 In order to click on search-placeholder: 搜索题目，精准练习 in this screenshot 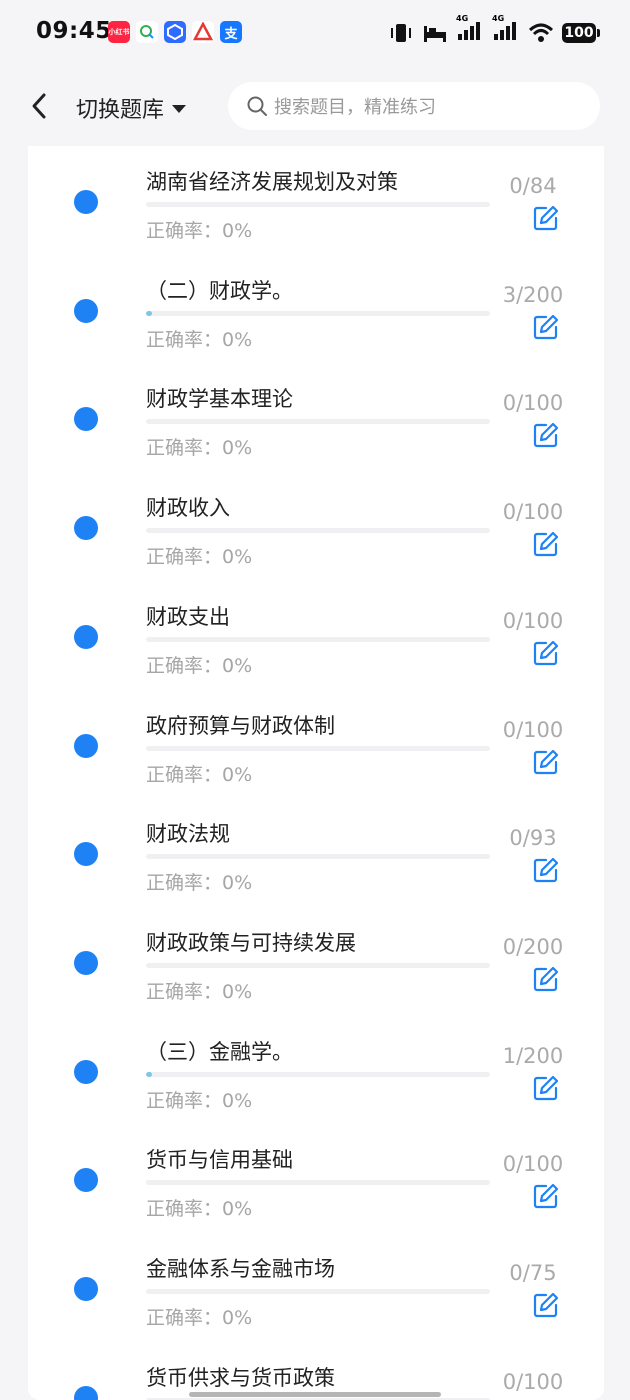, I will do `click(355, 107)`.